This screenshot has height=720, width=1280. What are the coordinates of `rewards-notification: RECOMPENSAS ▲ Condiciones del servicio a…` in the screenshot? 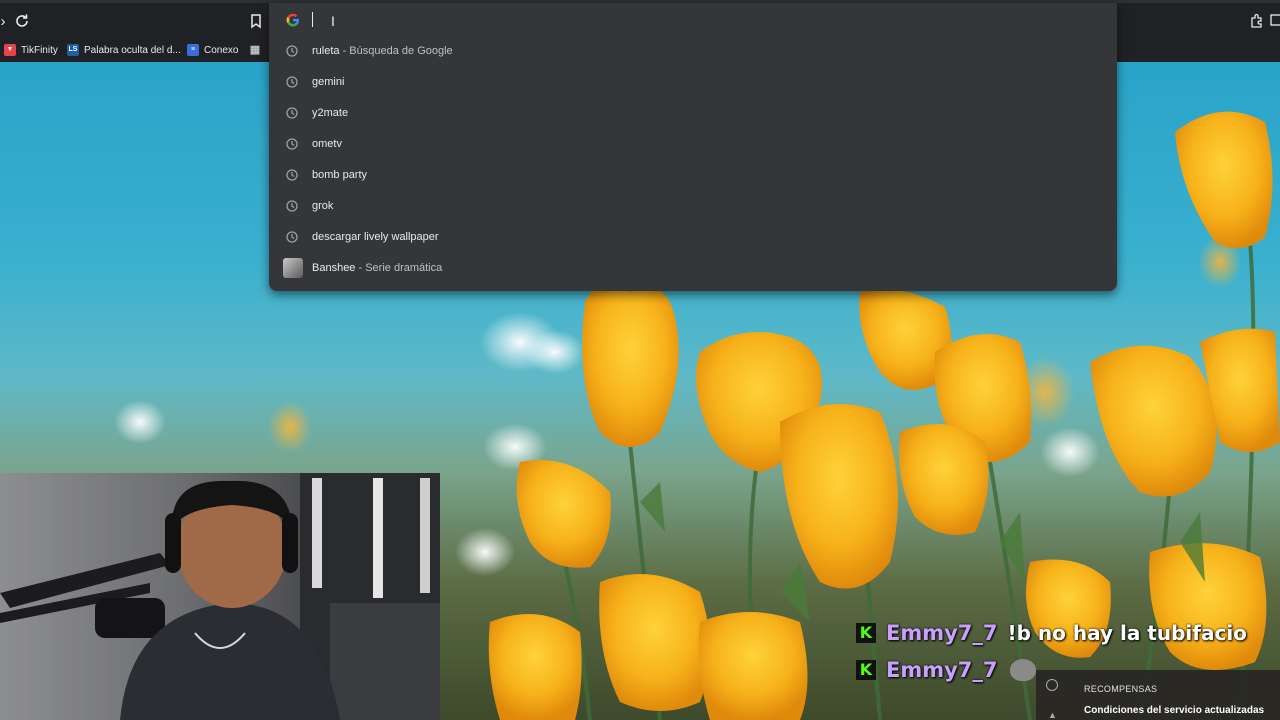 It's located at (1158, 695).